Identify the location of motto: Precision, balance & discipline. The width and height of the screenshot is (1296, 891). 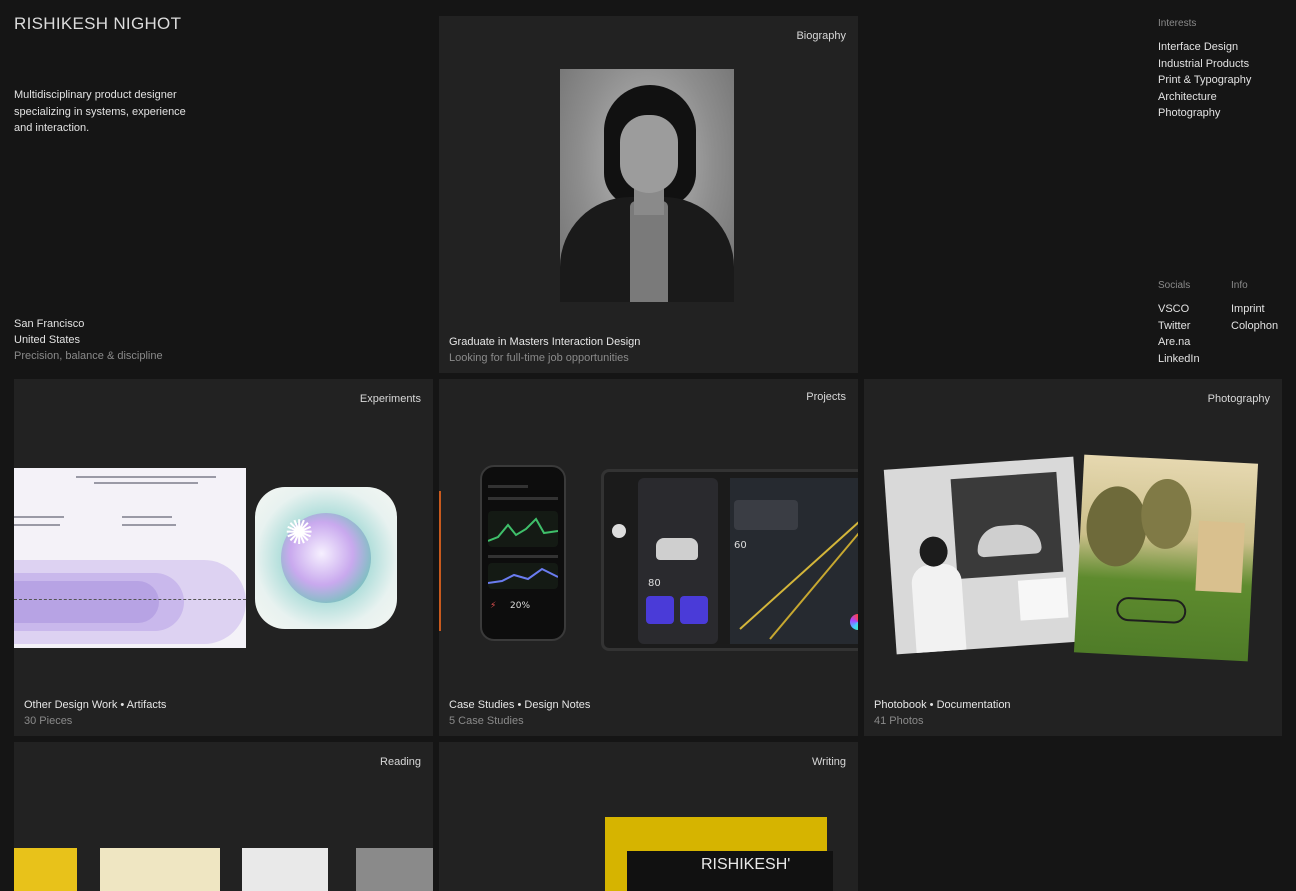
(88, 356).